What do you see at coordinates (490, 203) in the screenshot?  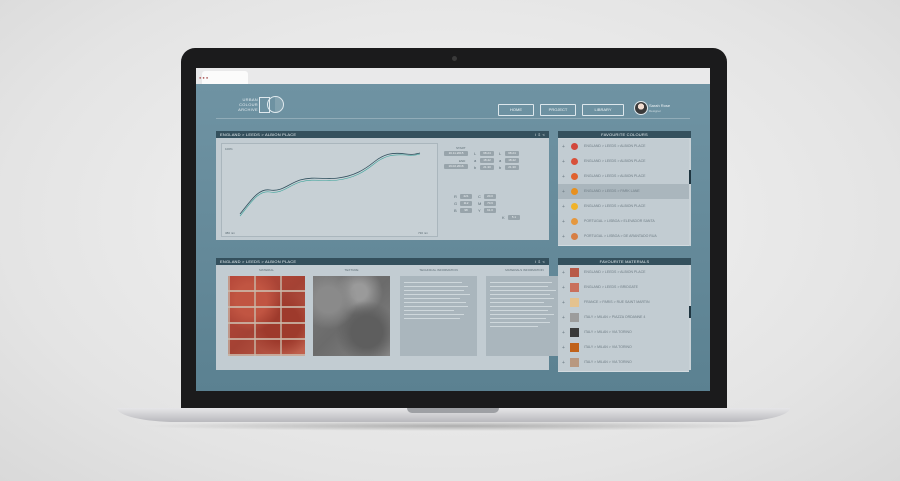 I see `grid2-value-4: 70.6` at bounding box center [490, 203].